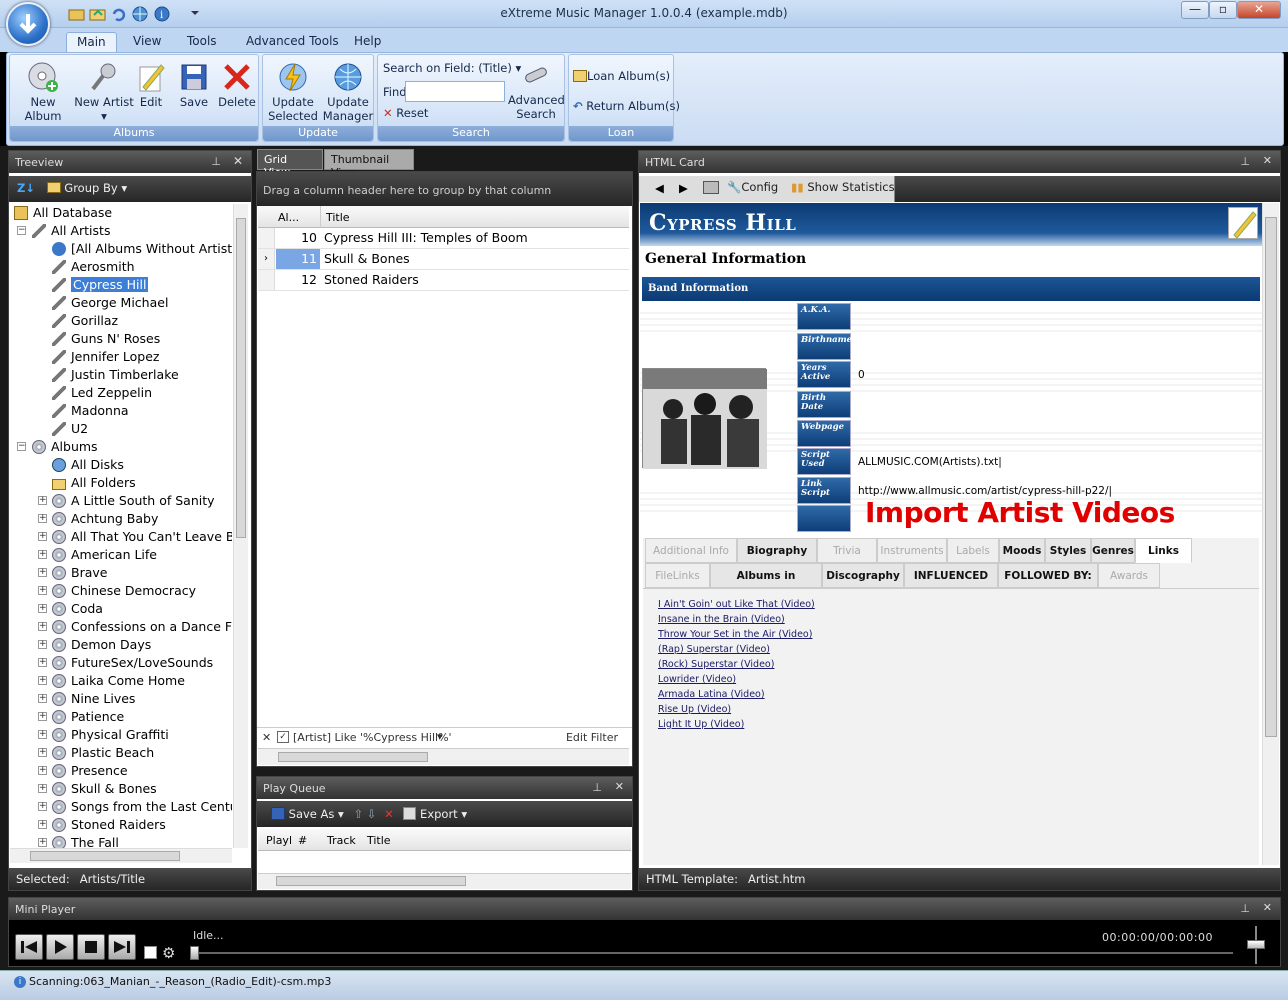  I want to click on tree-item: Achtung Baby, so click(105, 519).